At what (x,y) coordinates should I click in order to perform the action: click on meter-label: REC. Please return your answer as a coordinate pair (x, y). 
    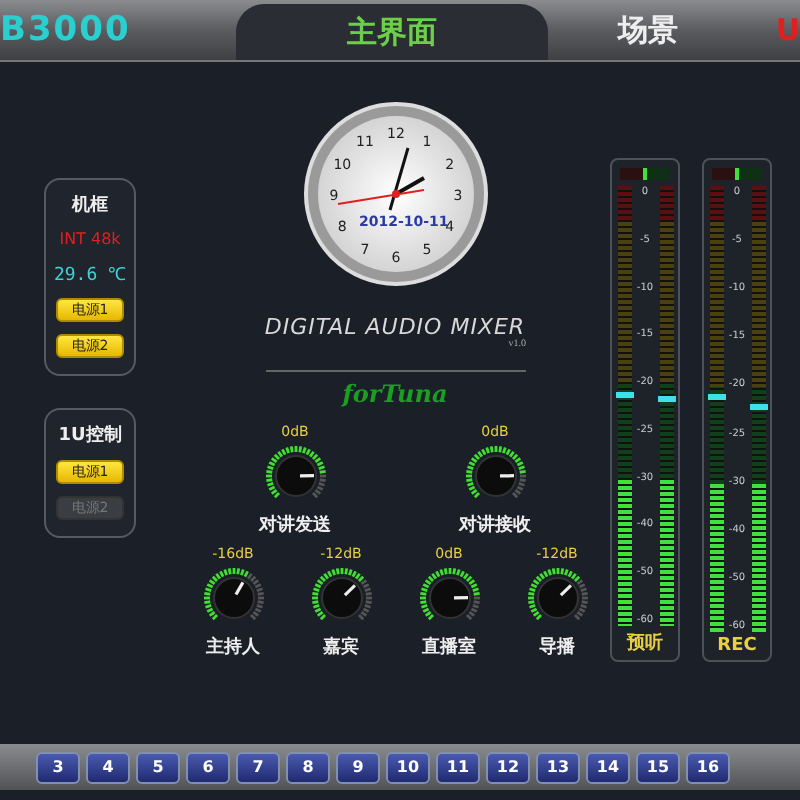
    Looking at the image, I should click on (737, 646).